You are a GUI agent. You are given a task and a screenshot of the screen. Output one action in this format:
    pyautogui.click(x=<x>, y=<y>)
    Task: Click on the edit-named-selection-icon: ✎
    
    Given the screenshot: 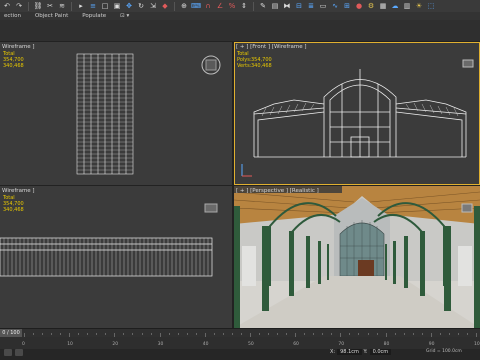 What is the action you would take?
    pyautogui.click(x=263, y=6)
    